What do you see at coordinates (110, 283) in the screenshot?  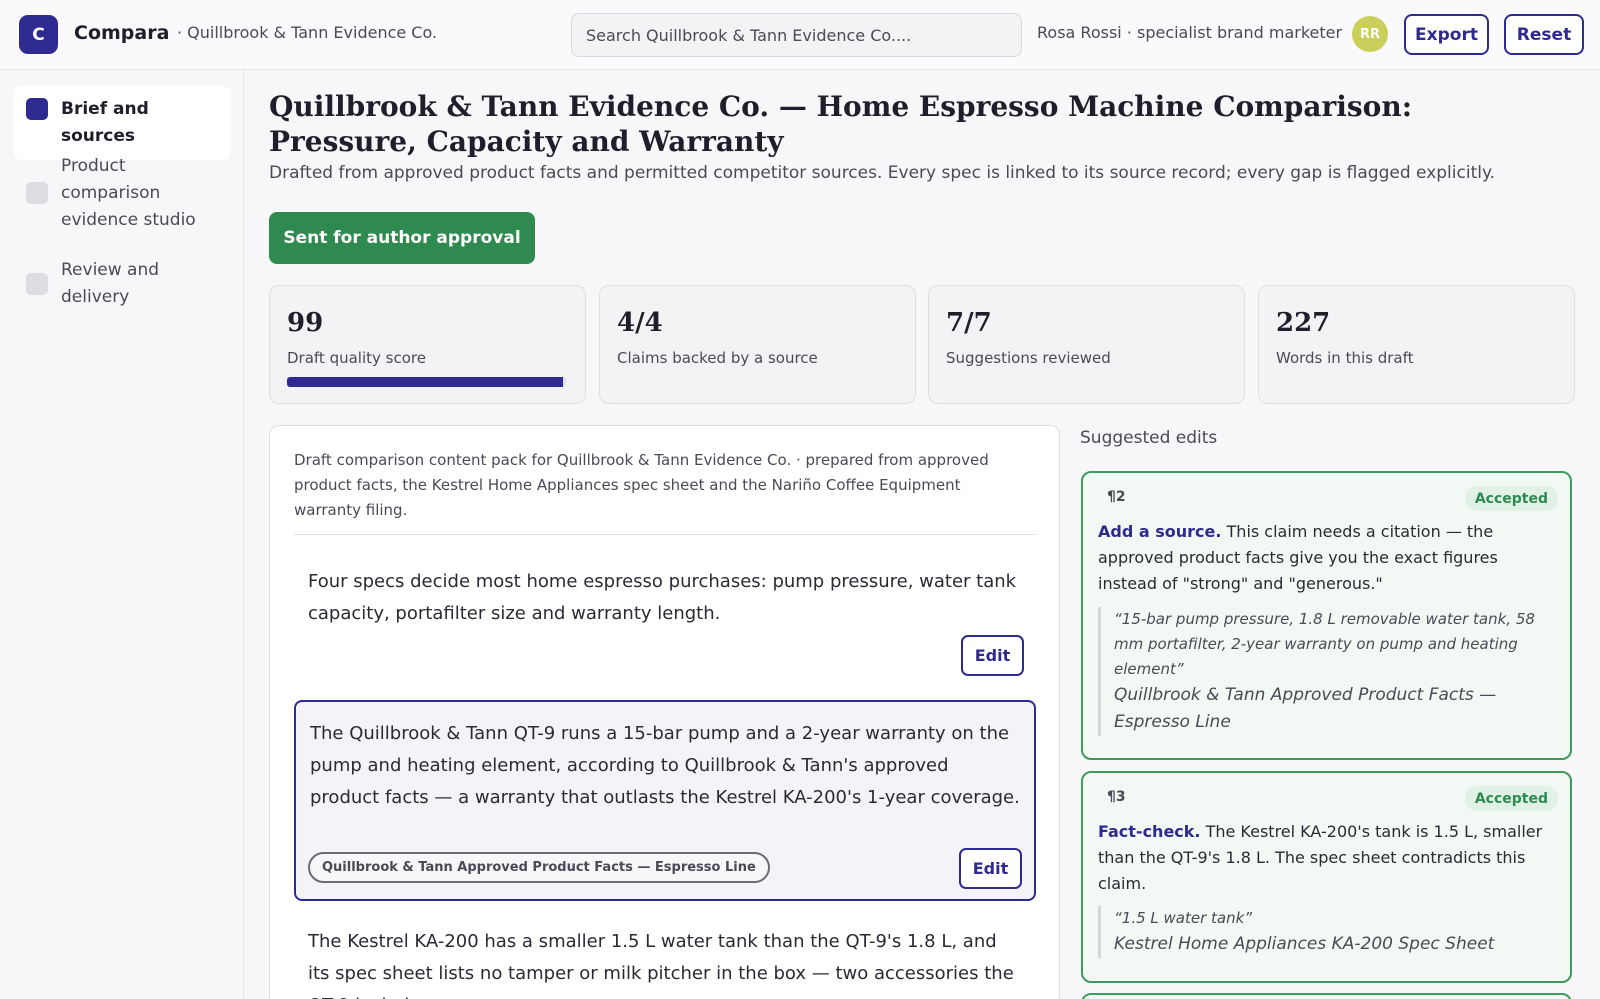 I see `sidebar-item-label: Review and delivery` at bounding box center [110, 283].